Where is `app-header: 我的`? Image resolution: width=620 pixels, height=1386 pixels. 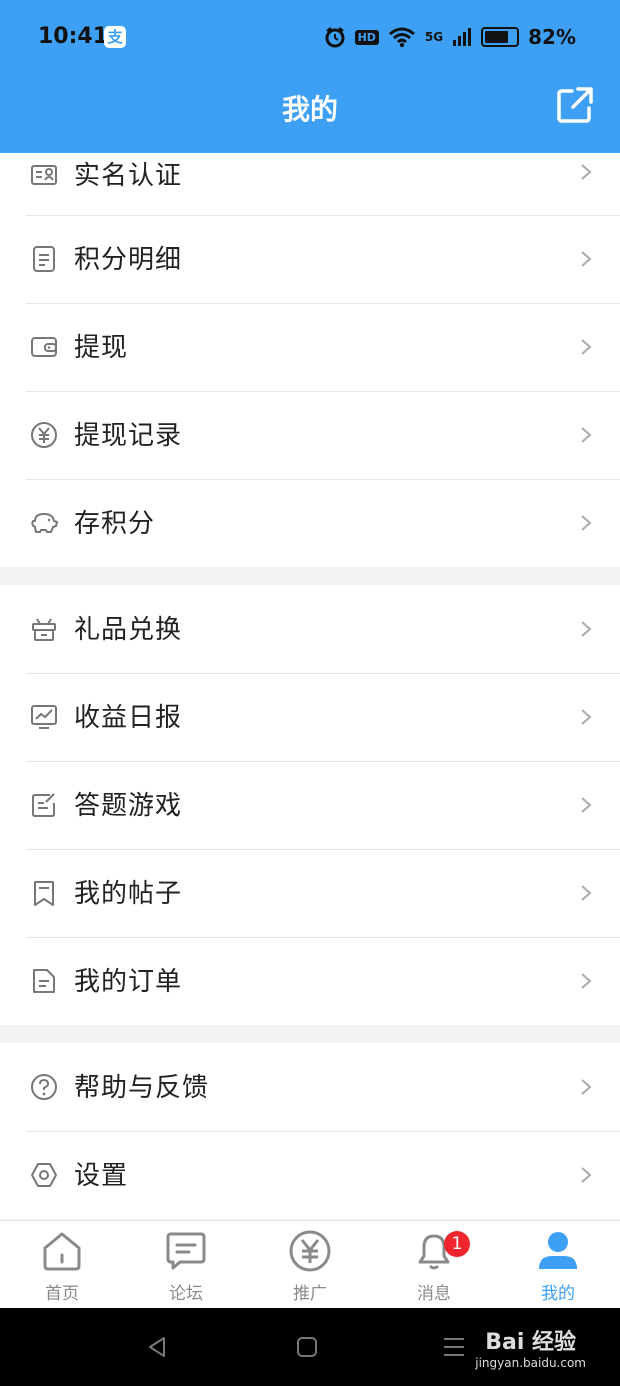
app-header: 我的 is located at coordinates (310, 114).